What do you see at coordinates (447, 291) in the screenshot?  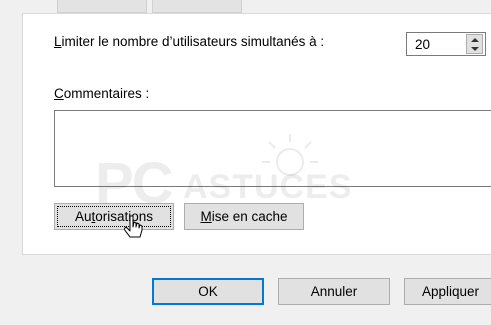 I see `apply-button: Appliquer` at bounding box center [447, 291].